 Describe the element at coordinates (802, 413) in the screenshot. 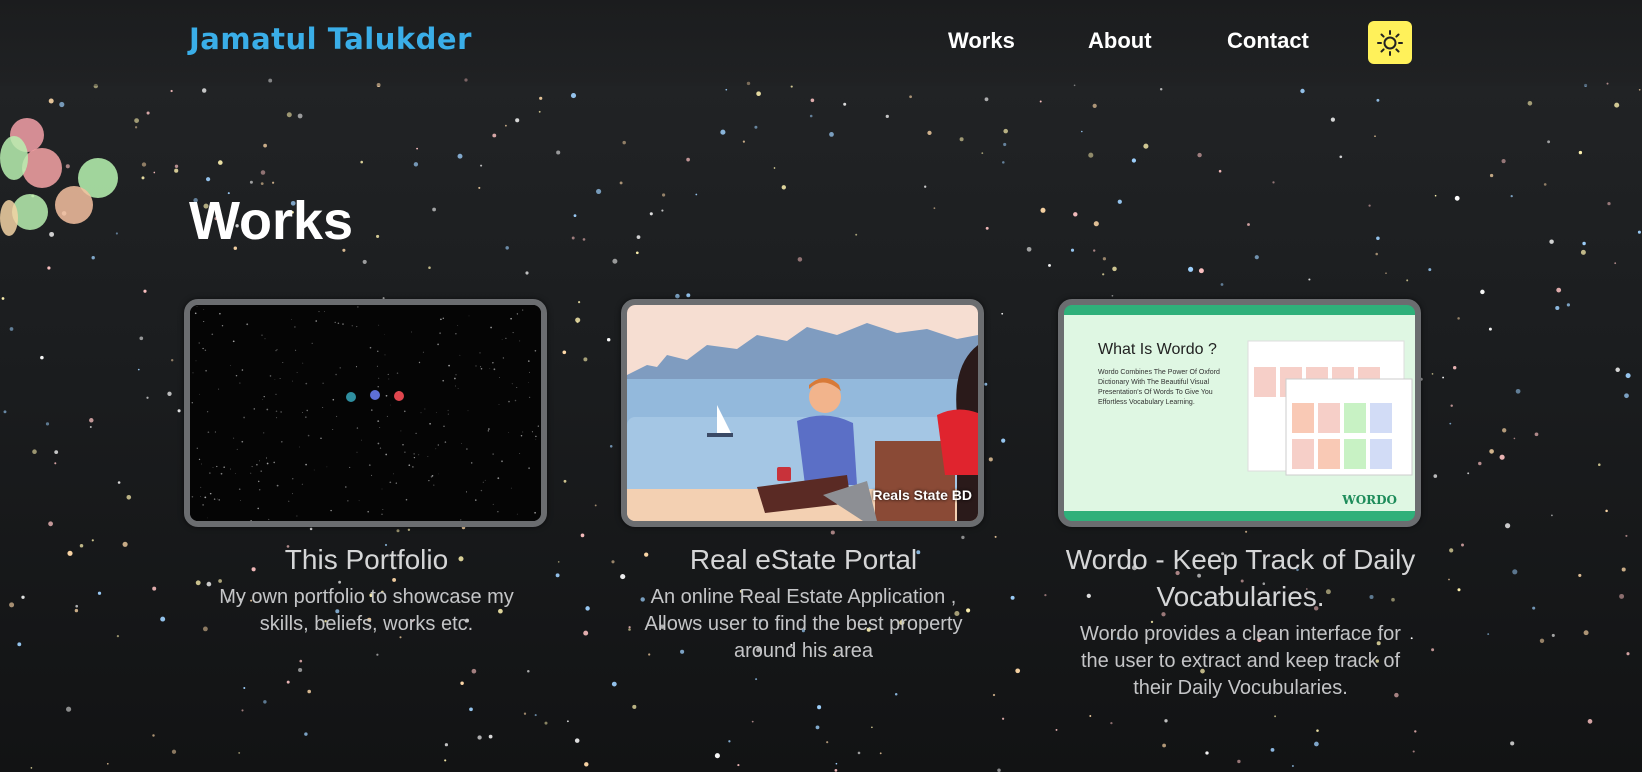

I see `project-thumbnail: Reals State BD` at that location.